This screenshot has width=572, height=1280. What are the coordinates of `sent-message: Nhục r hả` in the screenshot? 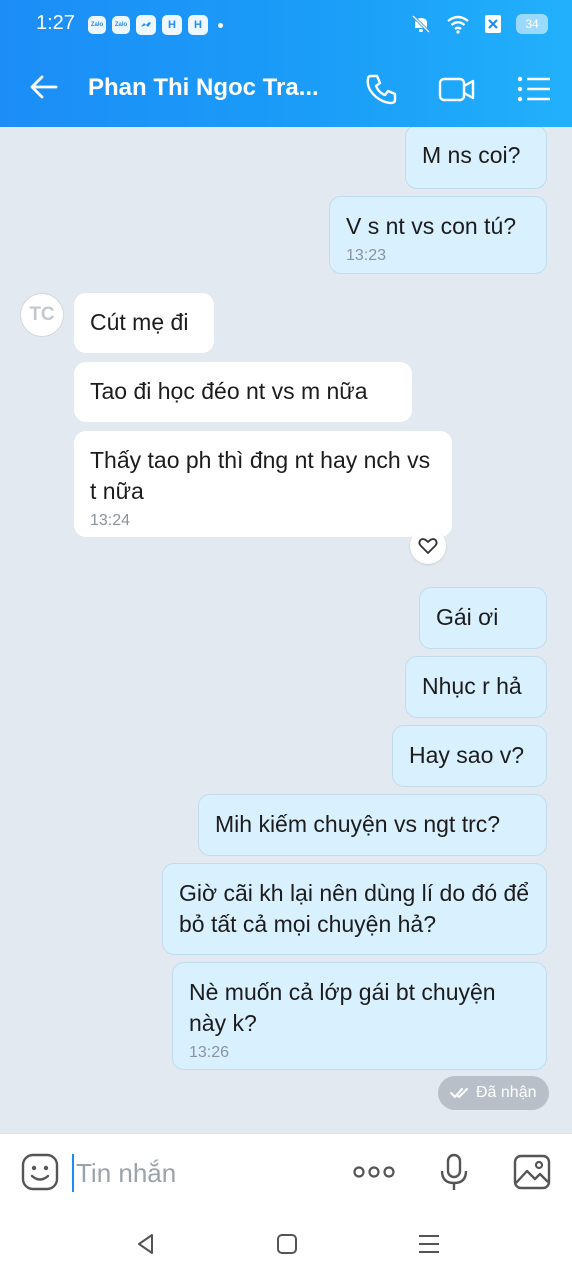 It's located at (476, 687).